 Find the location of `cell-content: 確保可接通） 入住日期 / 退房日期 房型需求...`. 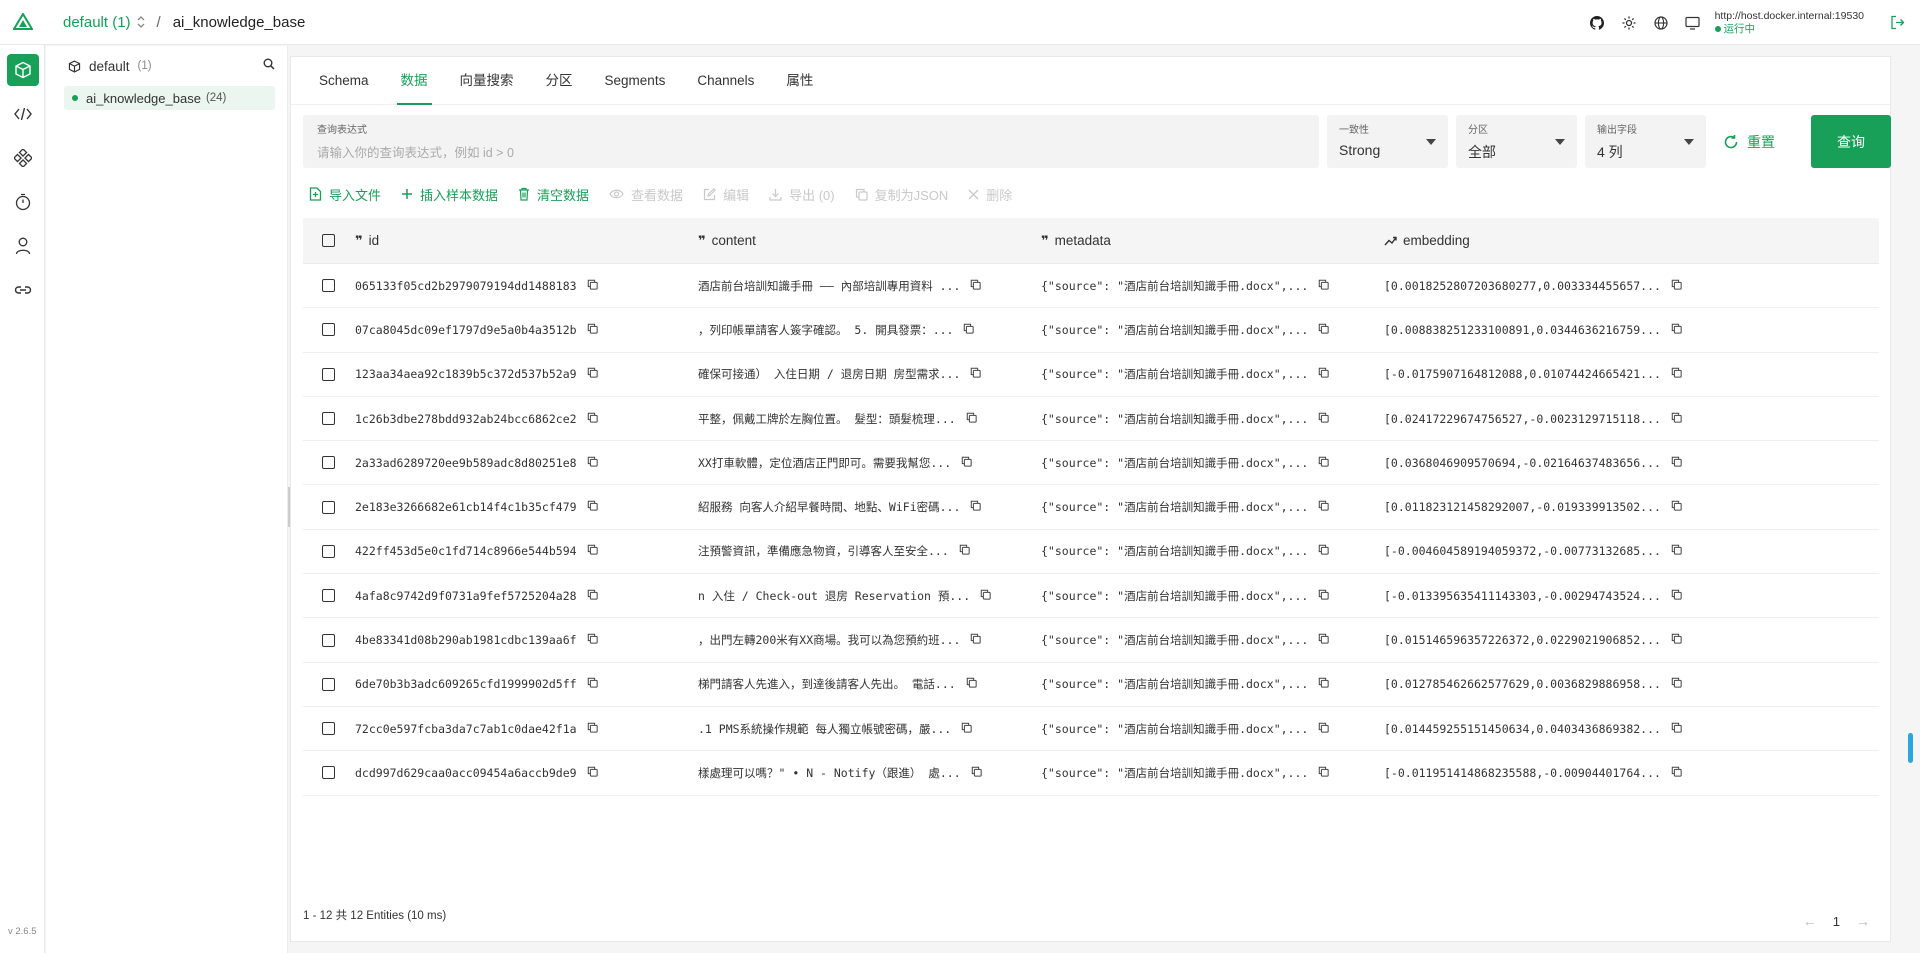

cell-content: 確保可接通） 入住日期 / 退房日期 房型需求... is located at coordinates (867, 374).